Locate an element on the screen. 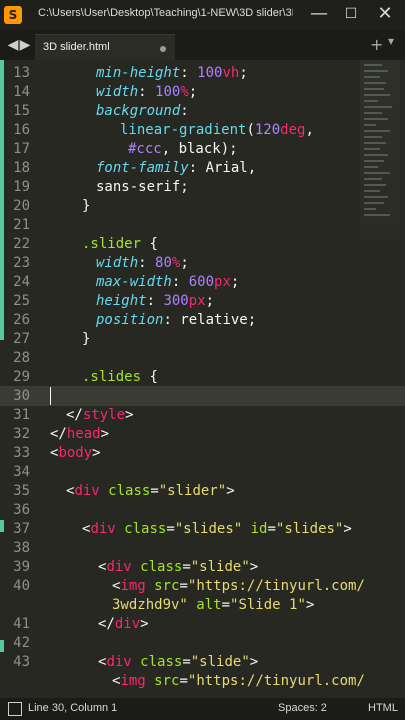 The height and width of the screenshot is (720, 405). tab-bar: ◀ ▶ 3D slider.html + ▾ is located at coordinates (202, 45).